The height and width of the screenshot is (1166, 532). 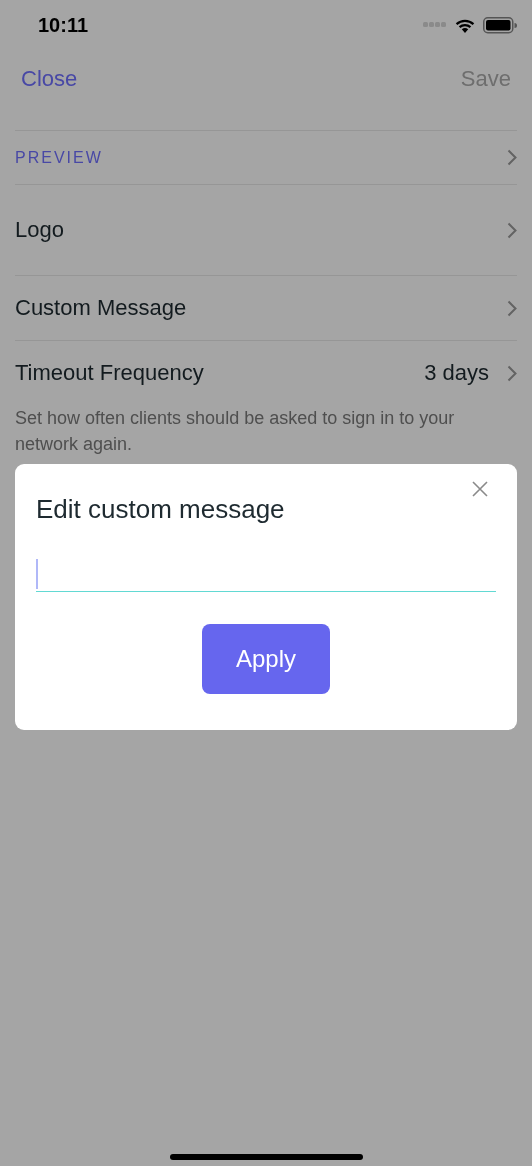 I want to click on row-label: Timeout Frequency, so click(x=110, y=373).